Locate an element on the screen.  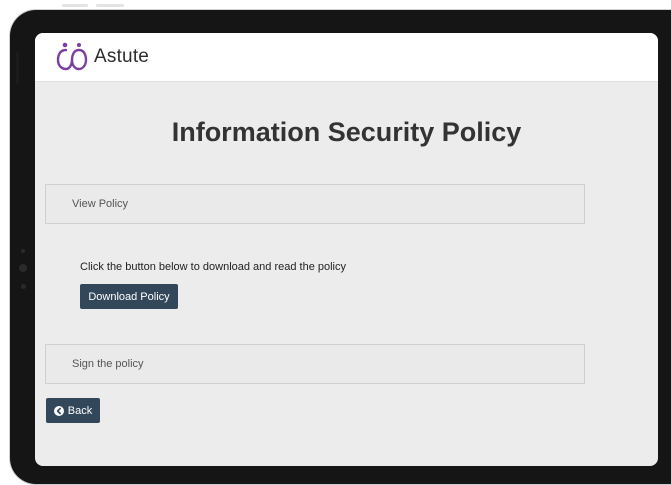
view-policy-accordion: View Policy is located at coordinates (315, 204).